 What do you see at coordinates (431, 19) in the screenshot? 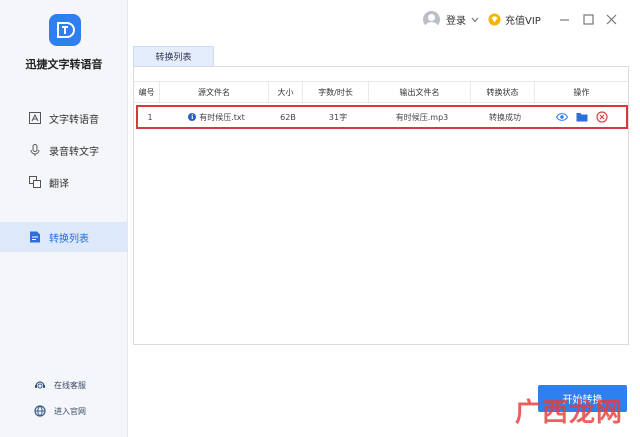
I see `avatar-icon` at bounding box center [431, 19].